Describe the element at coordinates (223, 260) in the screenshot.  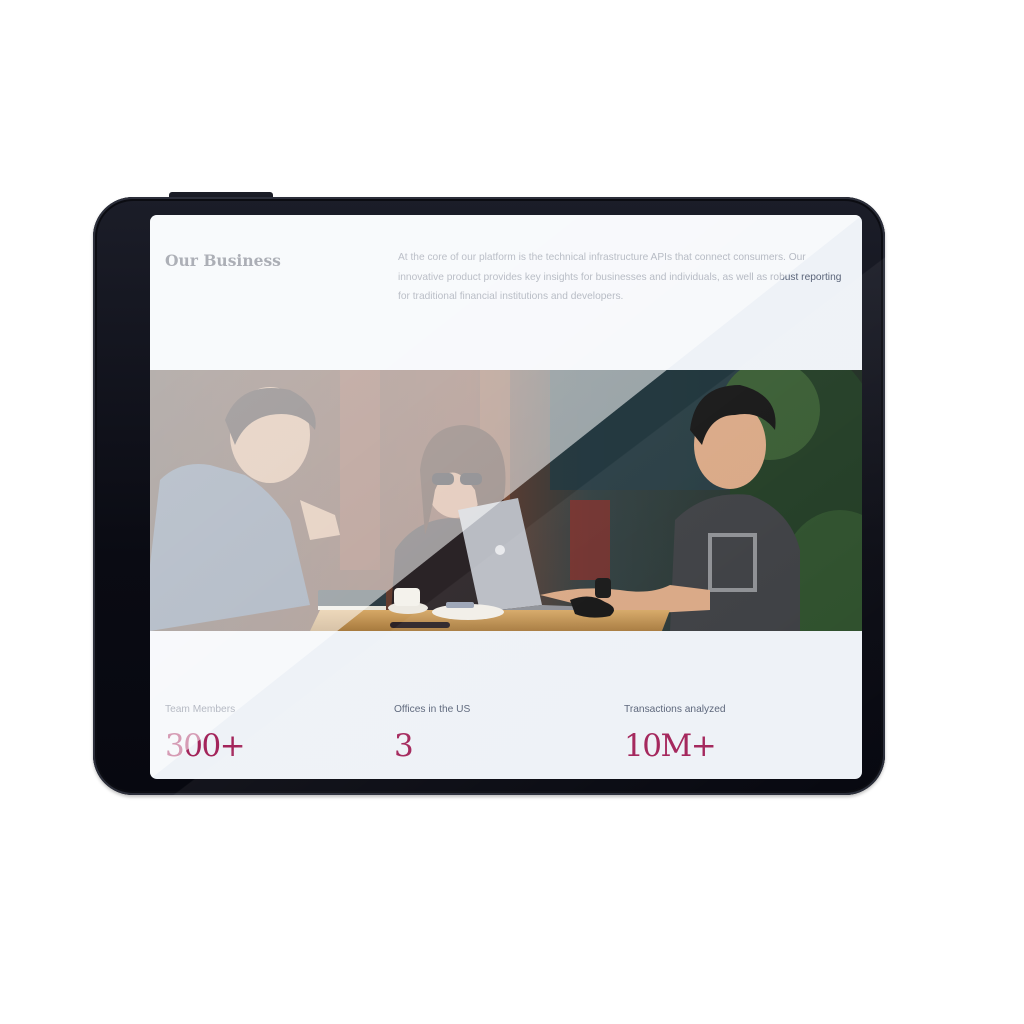
I see `section-title: Our Business` at that location.